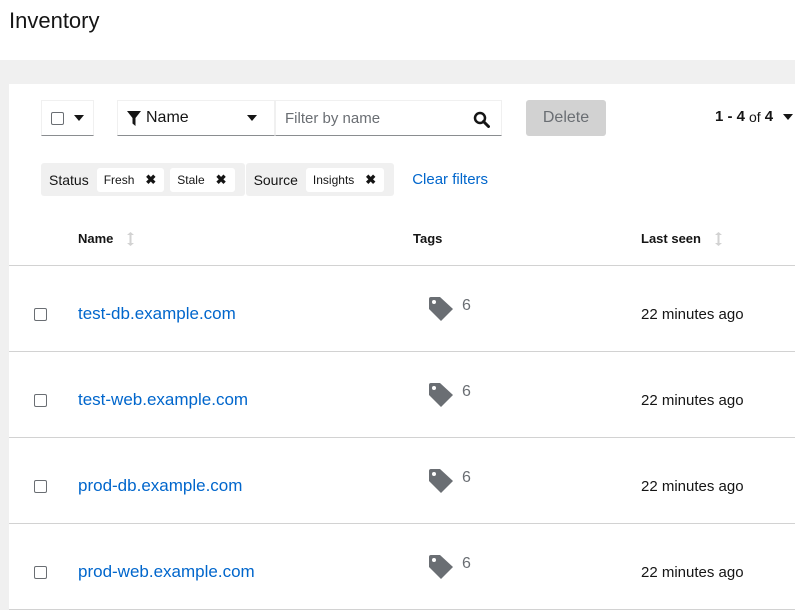 This screenshot has width=795, height=610. I want to click on search-icon, so click(481, 119).